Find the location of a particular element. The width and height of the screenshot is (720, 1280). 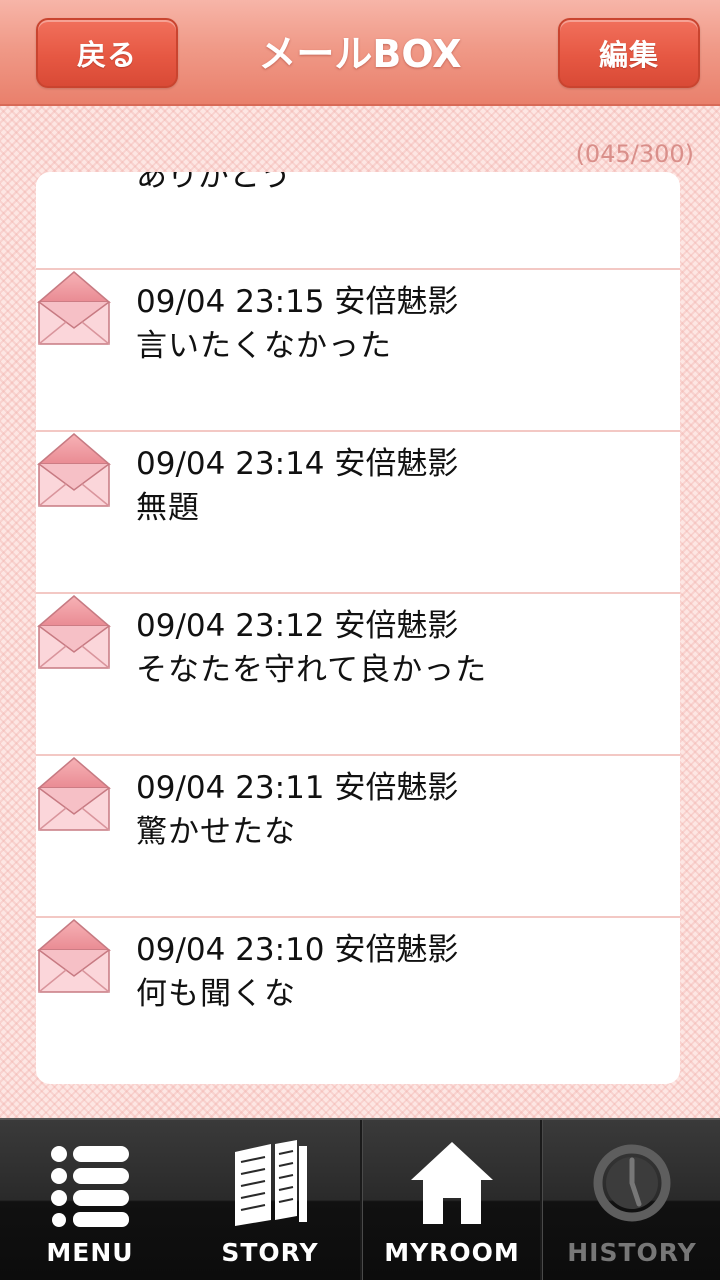

partial-mail-subject: ありがとう is located at coordinates (213, 183).